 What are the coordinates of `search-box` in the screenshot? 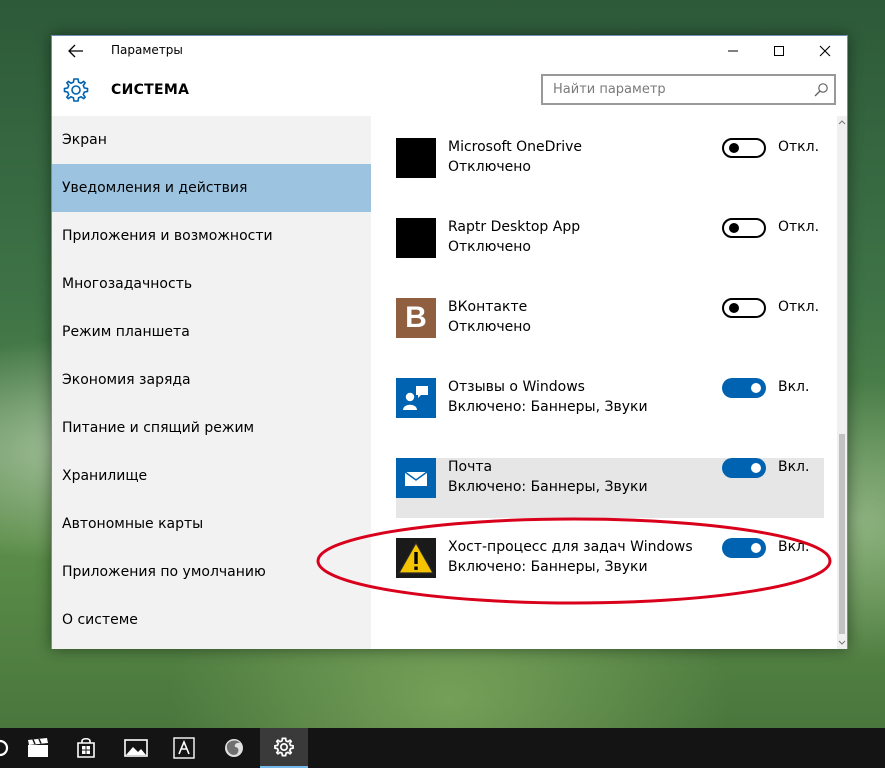 It's located at (688, 89).